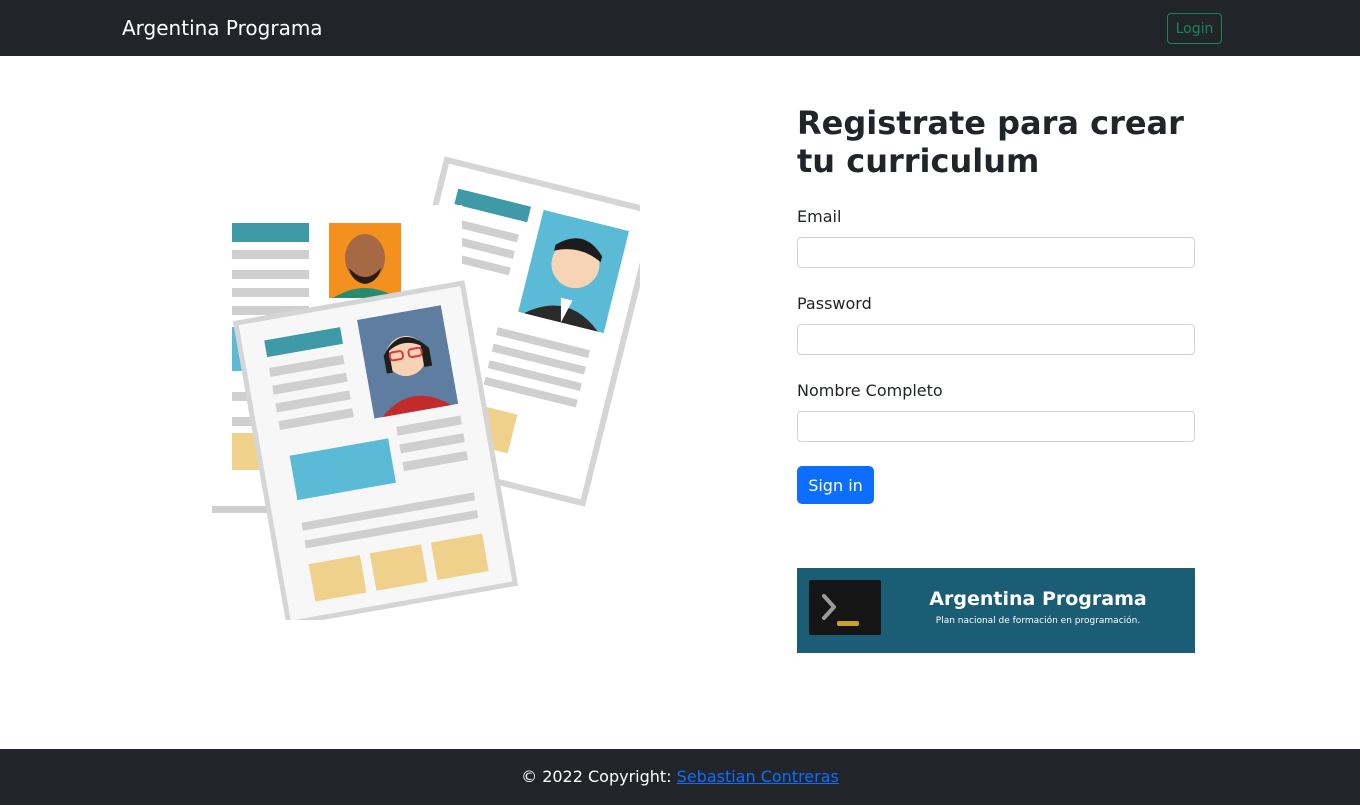 The width and height of the screenshot is (1360, 805). Describe the element at coordinates (680, 28) in the screenshot. I see `navbar: Argentina Programa Login` at that location.